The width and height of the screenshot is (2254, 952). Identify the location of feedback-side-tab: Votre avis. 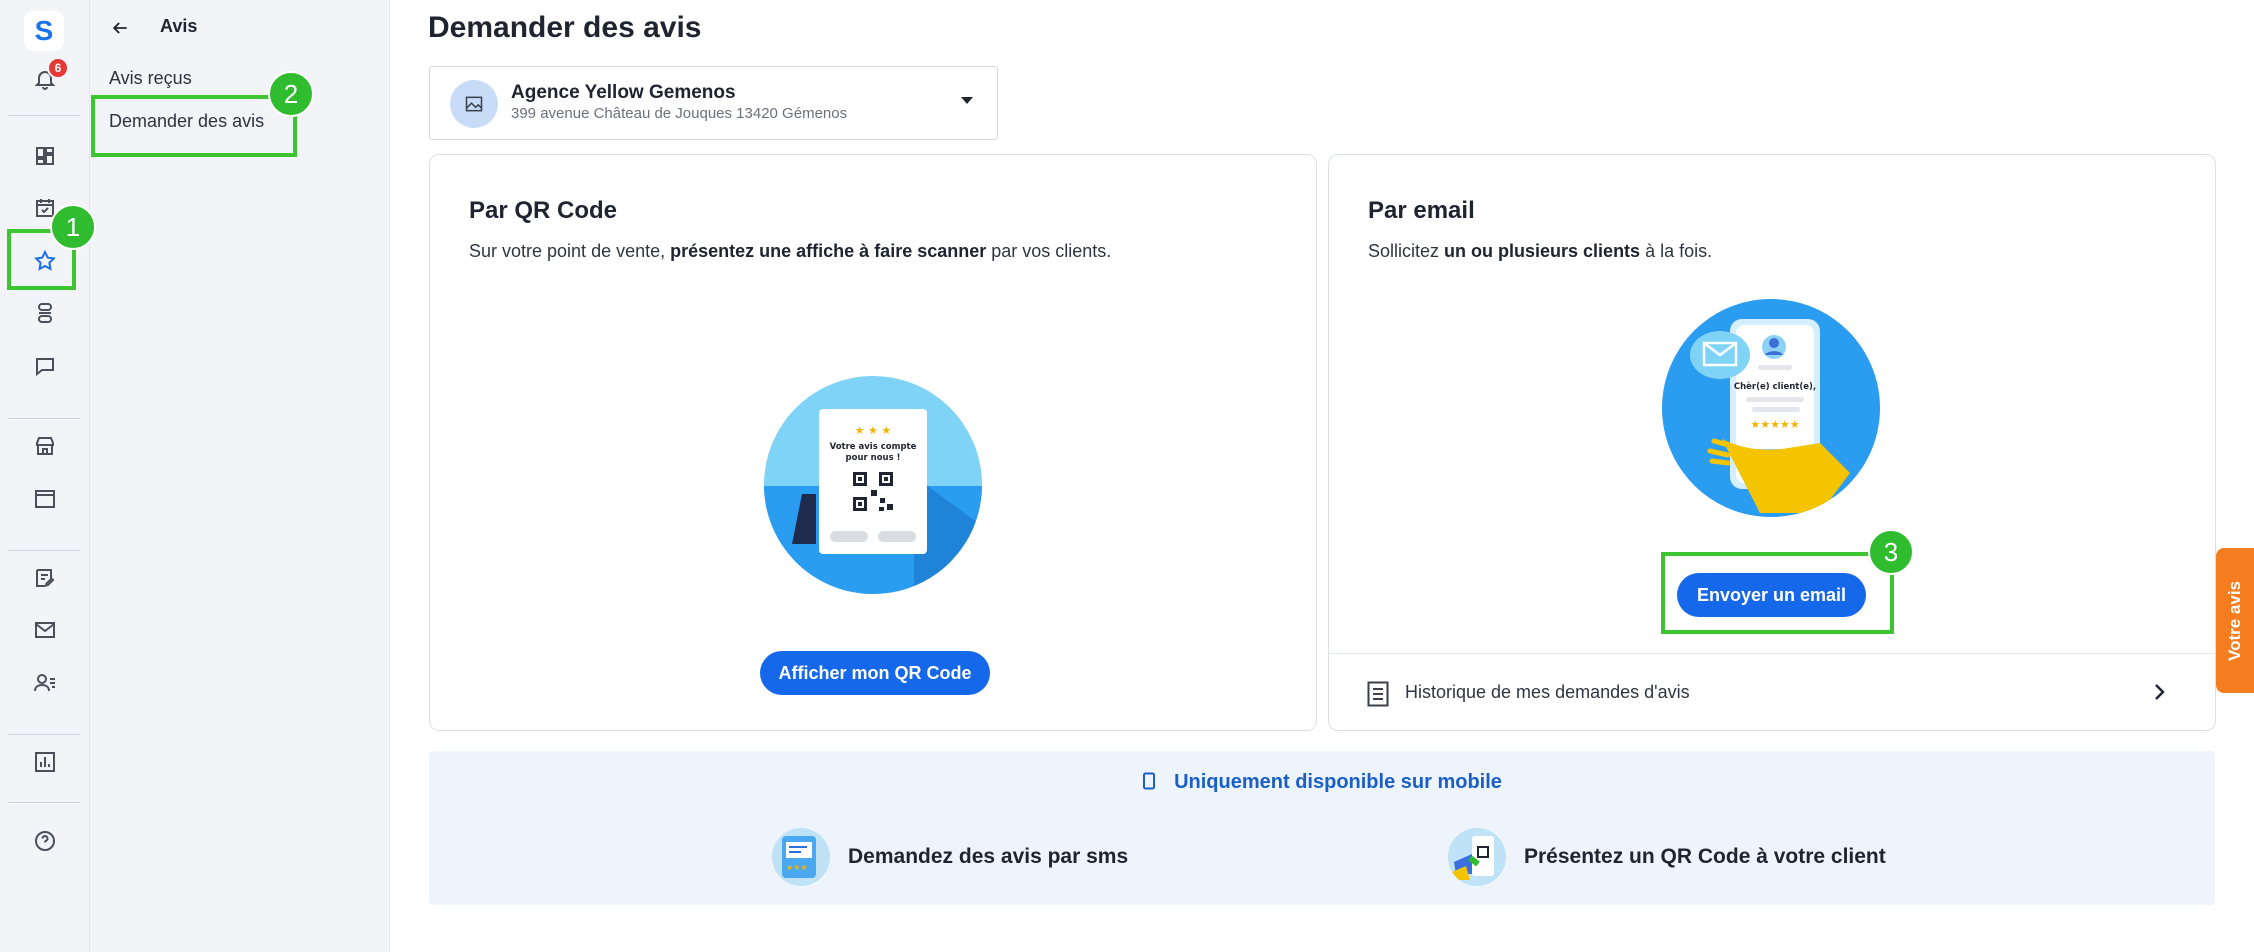
(2235, 620).